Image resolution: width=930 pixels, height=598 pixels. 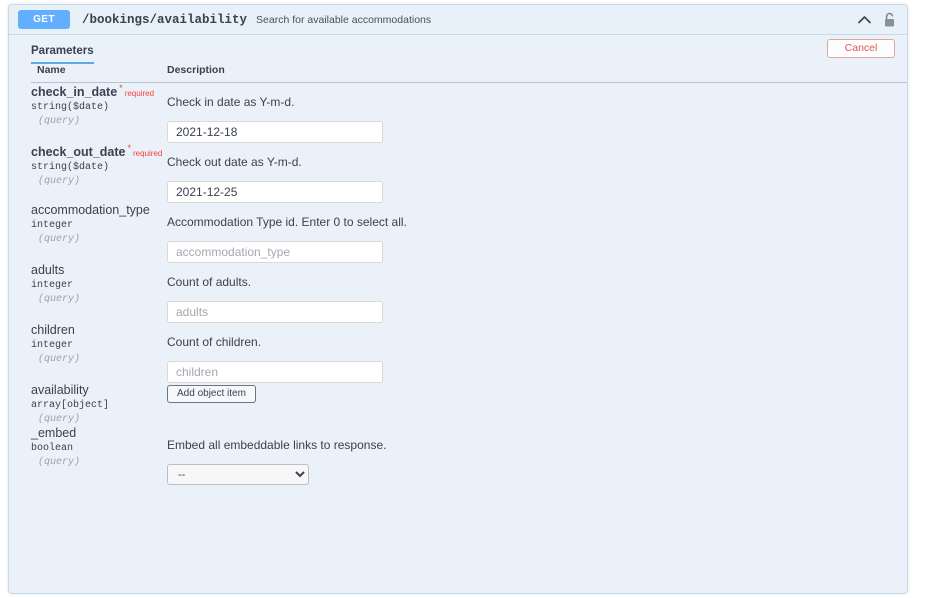 What do you see at coordinates (74, 92) in the screenshot?
I see `parameter-name: check_in_date` at bounding box center [74, 92].